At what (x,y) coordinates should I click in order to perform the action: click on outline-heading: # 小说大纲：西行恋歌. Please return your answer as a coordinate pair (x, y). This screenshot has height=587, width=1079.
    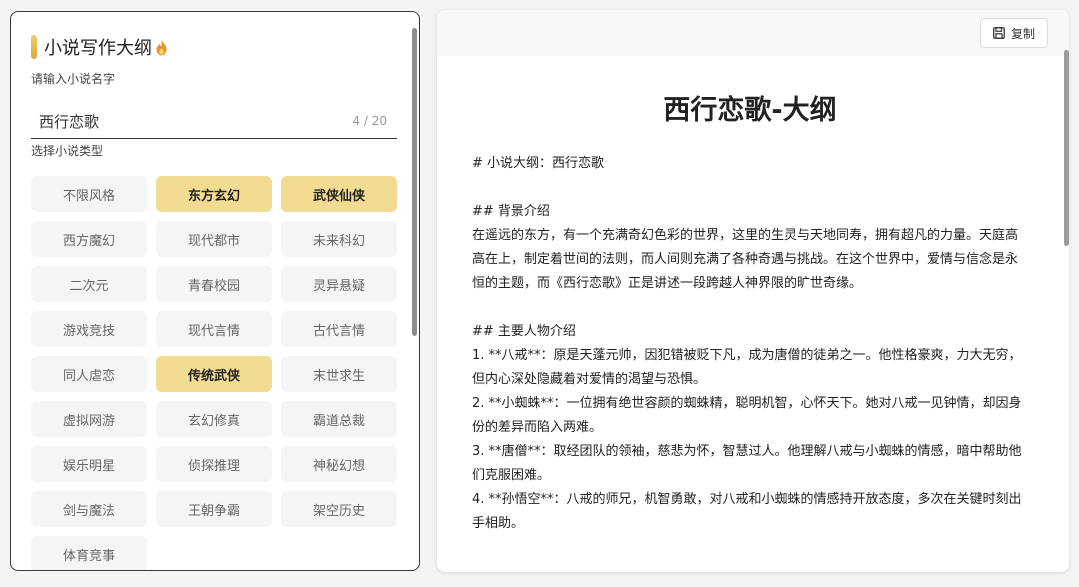
    Looking at the image, I should click on (538, 163).